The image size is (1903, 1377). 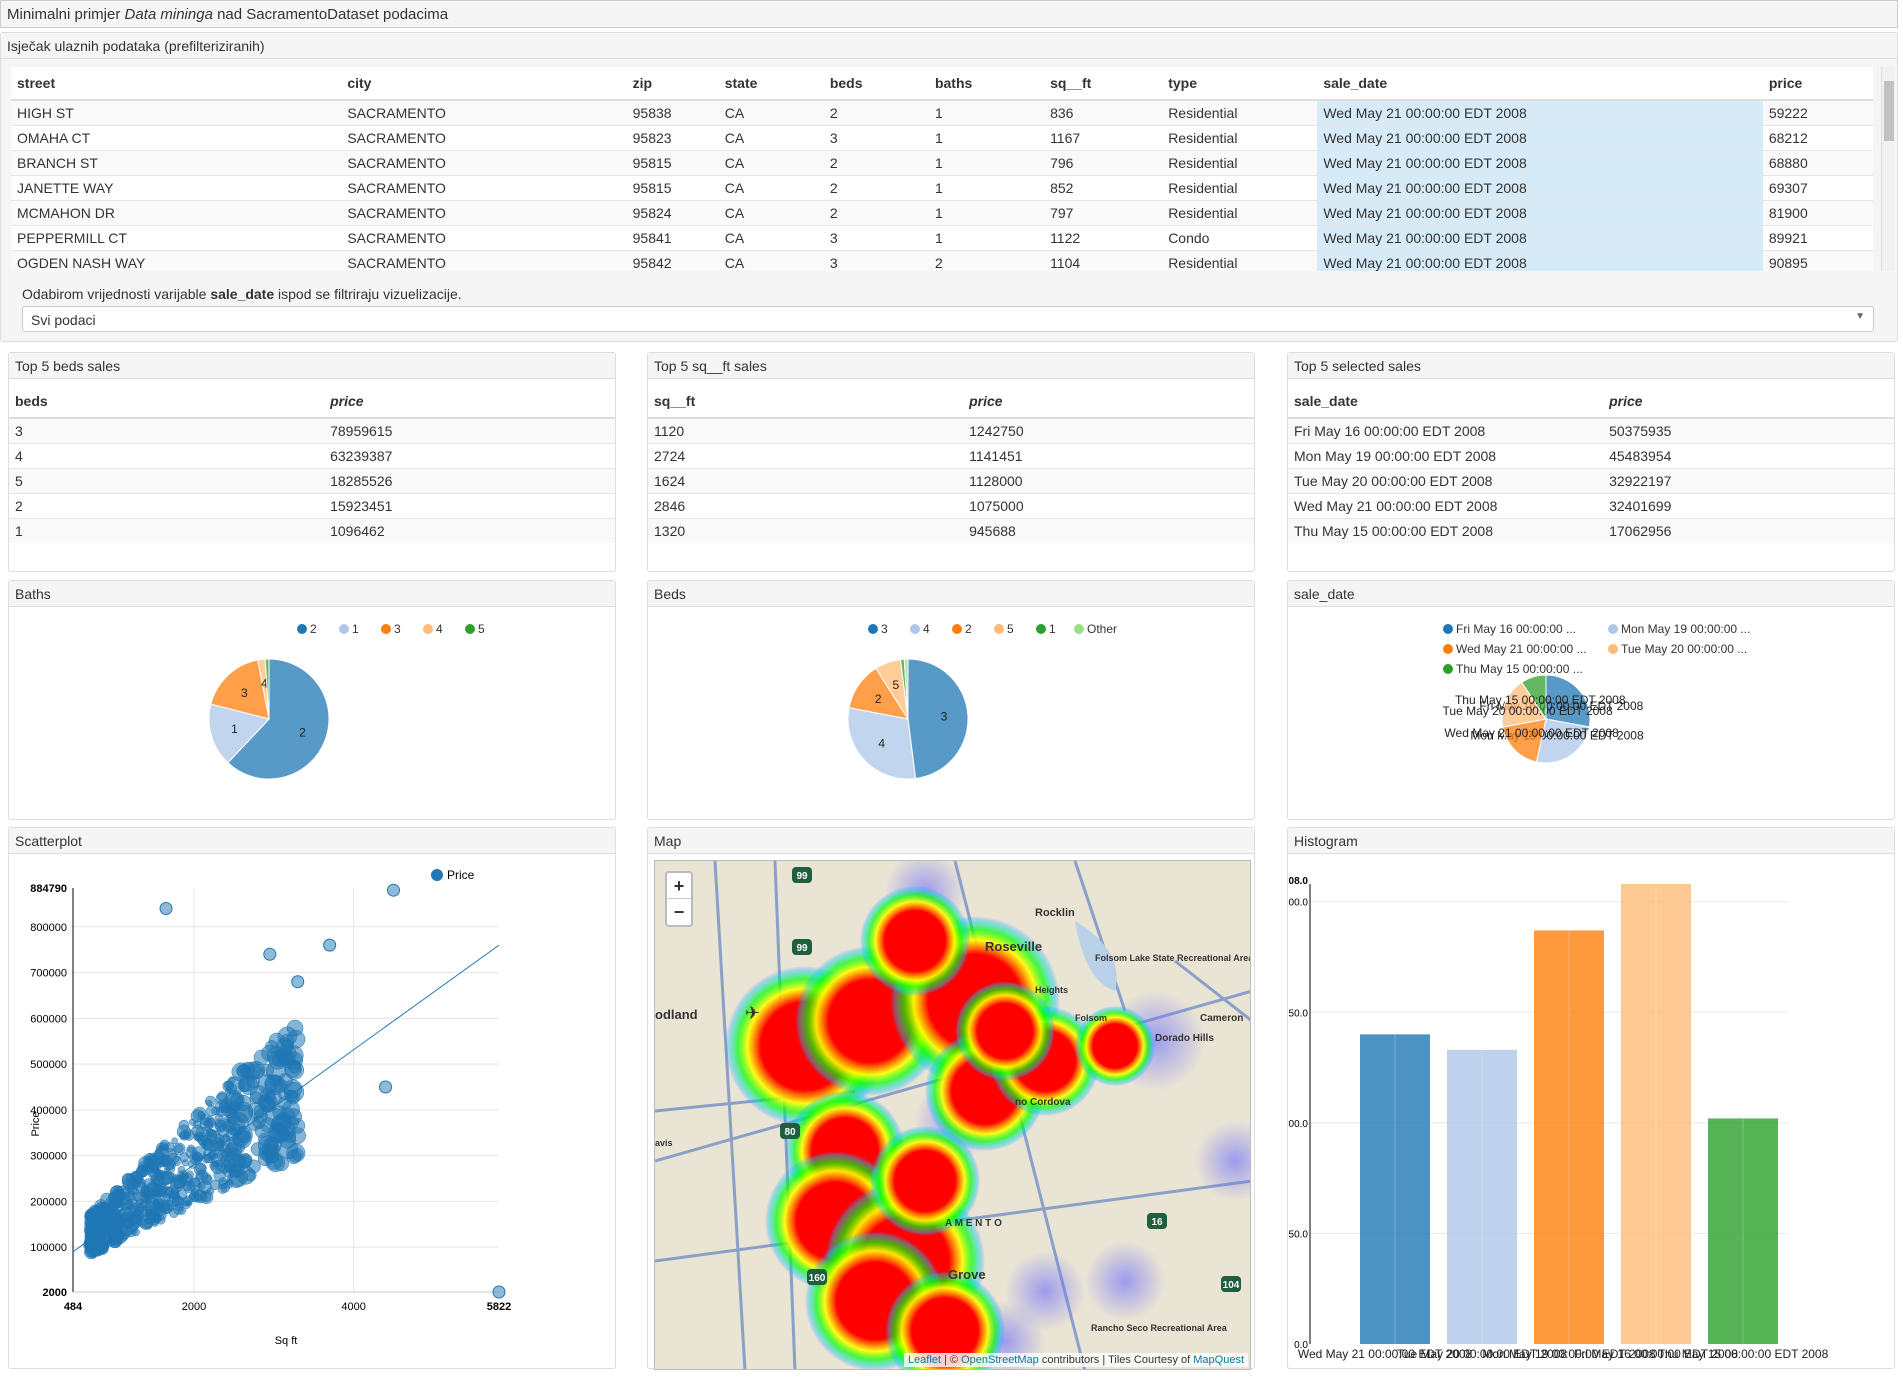 I want to click on cell-baths: 1, so click(x=986, y=187).